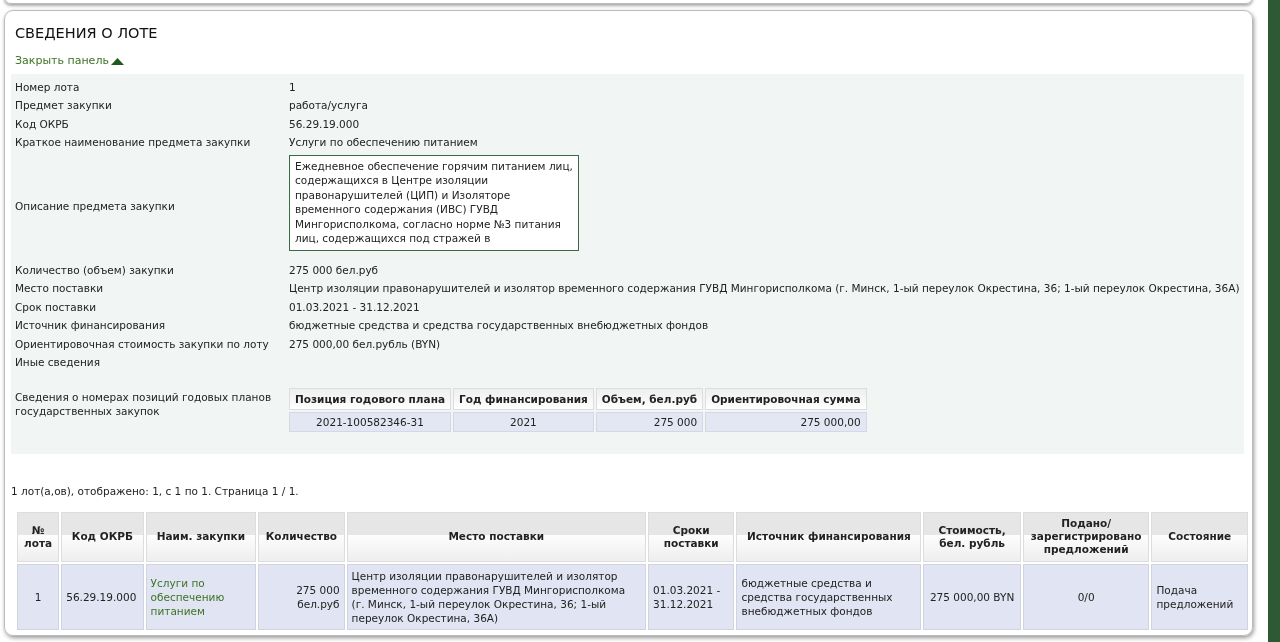 The width and height of the screenshot is (1280, 642). What do you see at coordinates (384, 143) in the screenshot?
I see `field-value: Услуги по обеспечению питанием` at bounding box center [384, 143].